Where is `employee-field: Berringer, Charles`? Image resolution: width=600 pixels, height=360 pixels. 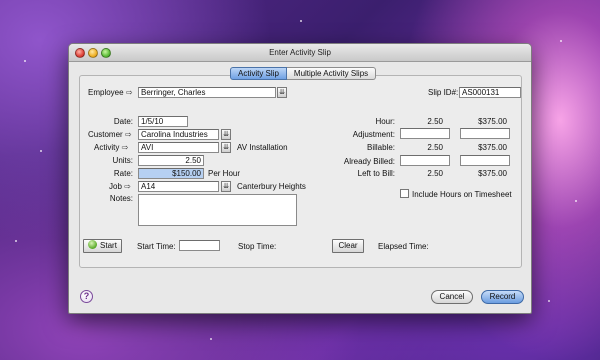 employee-field: Berringer, Charles is located at coordinates (207, 92).